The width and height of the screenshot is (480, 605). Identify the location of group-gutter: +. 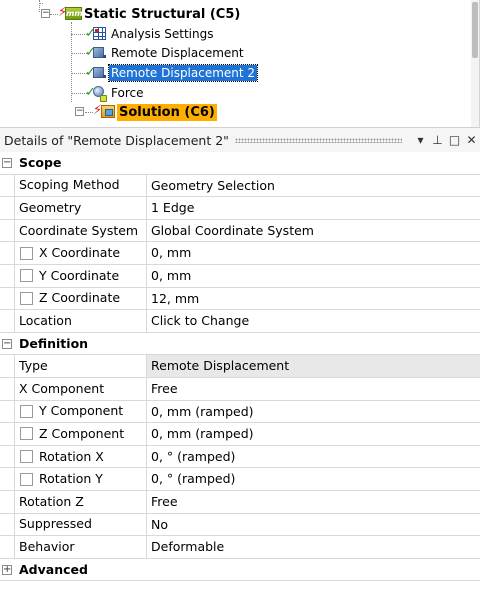
(7, 569).